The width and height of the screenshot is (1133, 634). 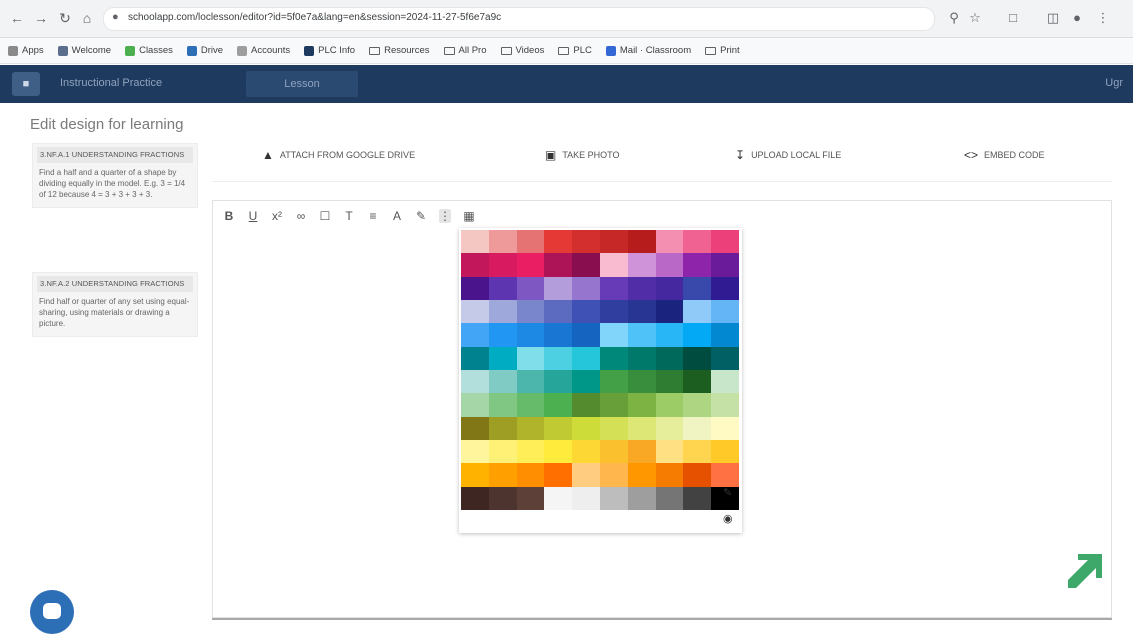 What do you see at coordinates (1103, 18) in the screenshot?
I see `menu-dots-icon: ⋮` at bounding box center [1103, 18].